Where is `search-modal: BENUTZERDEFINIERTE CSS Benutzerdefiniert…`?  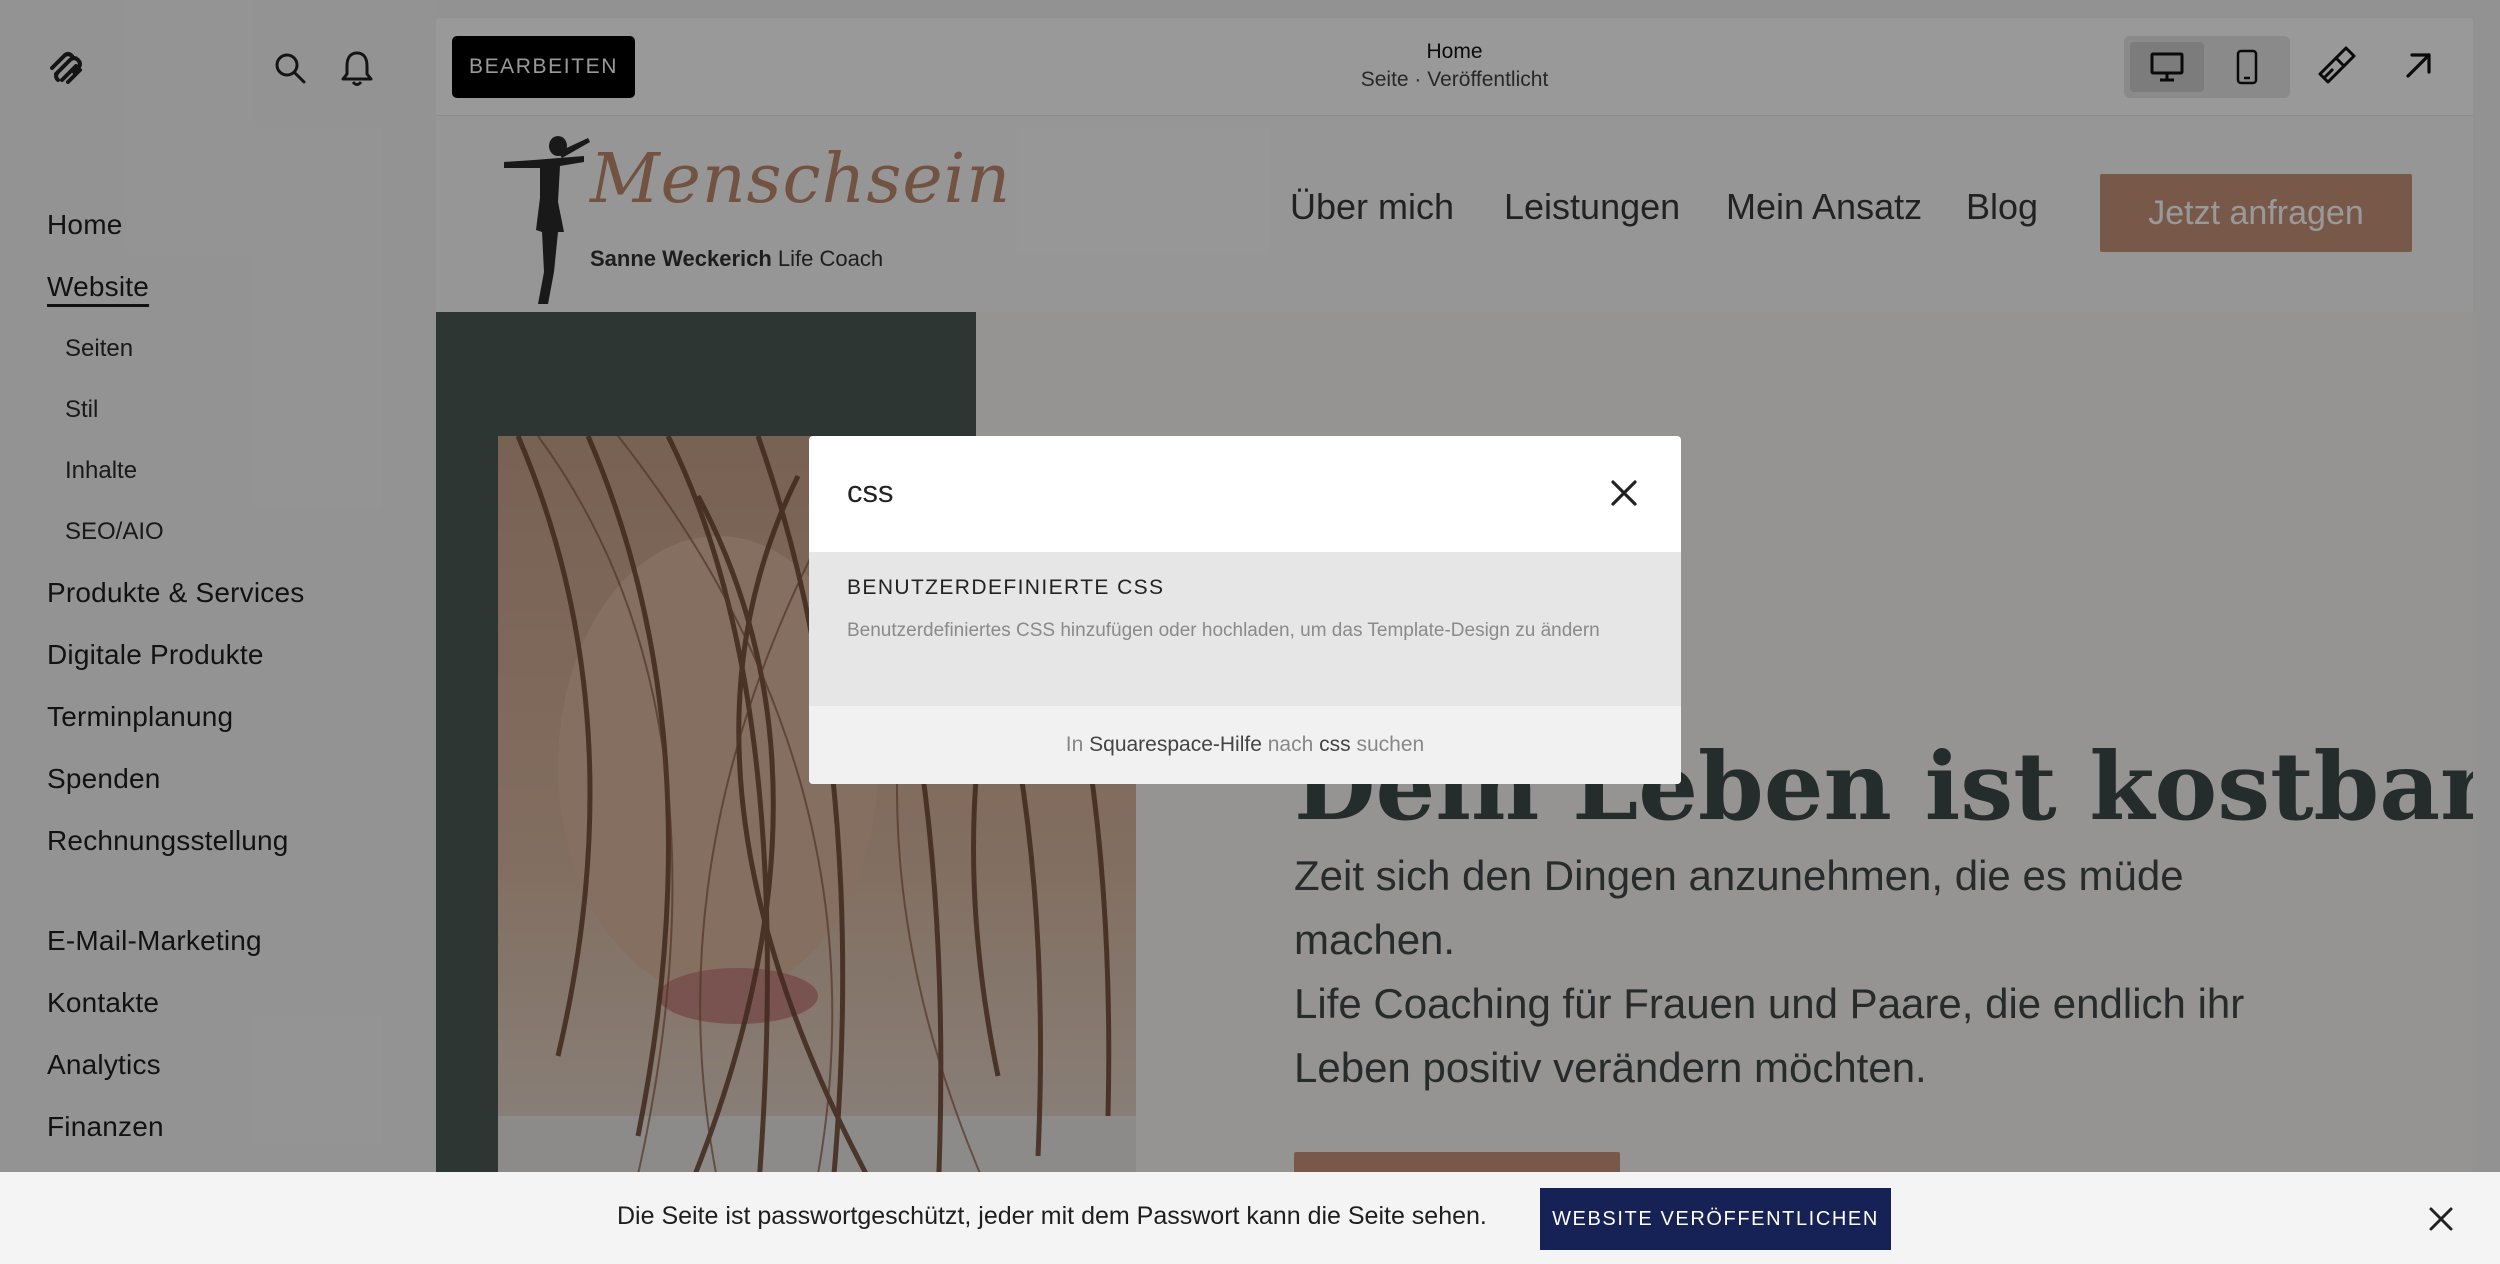 search-modal: BENUTZERDEFINIERTE CSS Benutzerdefiniert… is located at coordinates (1245, 610).